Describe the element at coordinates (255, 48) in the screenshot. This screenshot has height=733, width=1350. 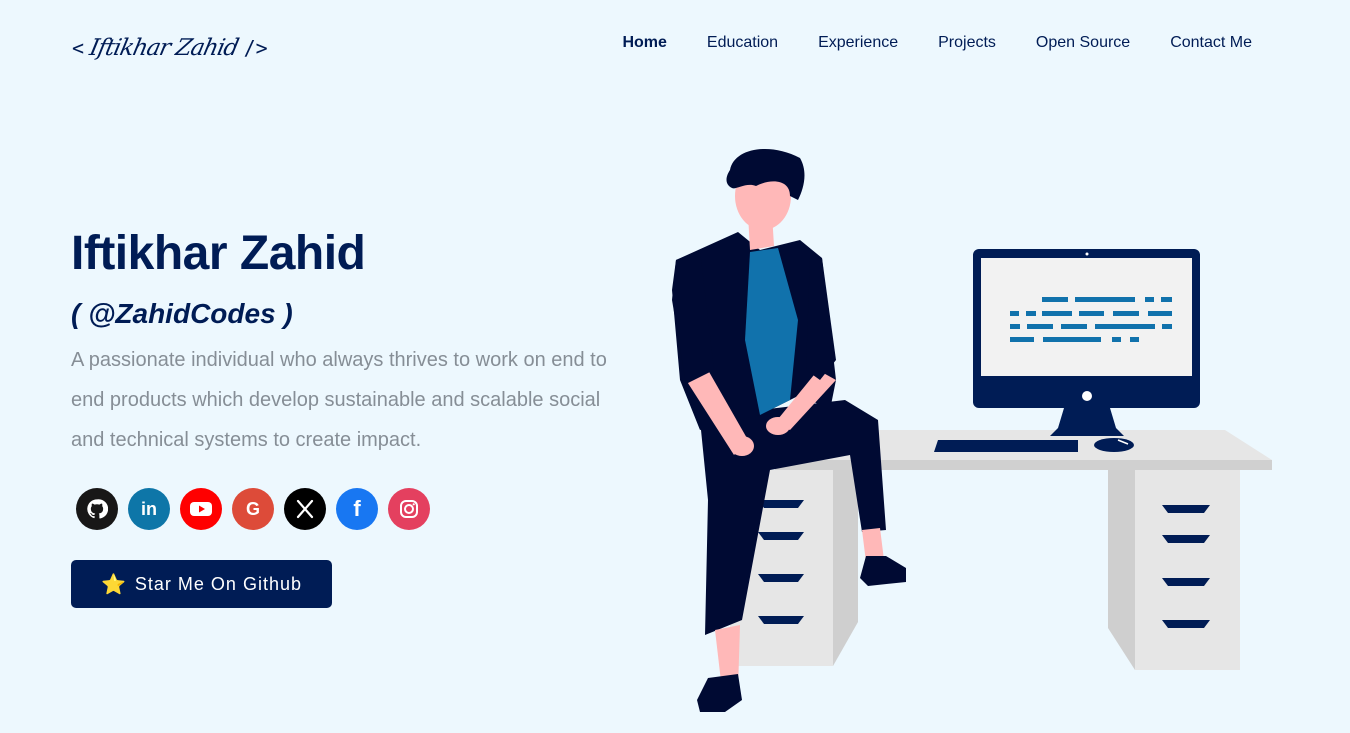
I see `logo-close: />` at that location.